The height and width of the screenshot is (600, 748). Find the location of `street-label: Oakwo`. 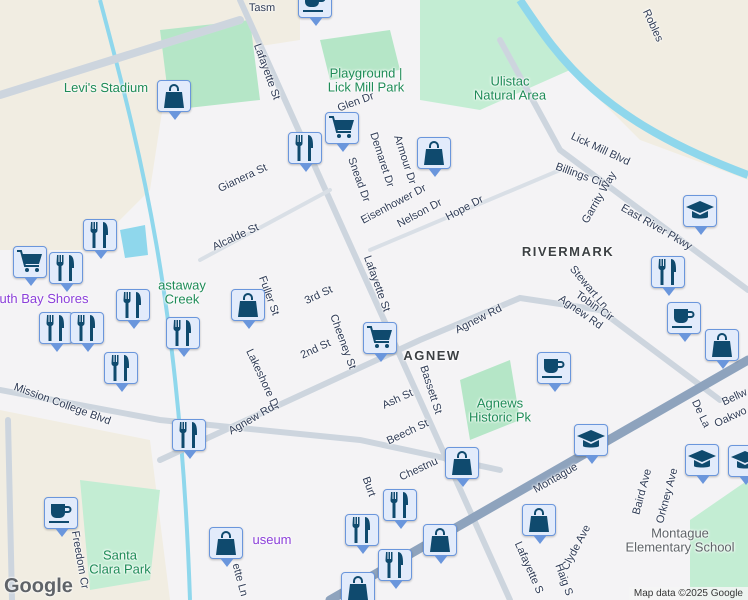

street-label: Oakwo is located at coordinates (730, 418).